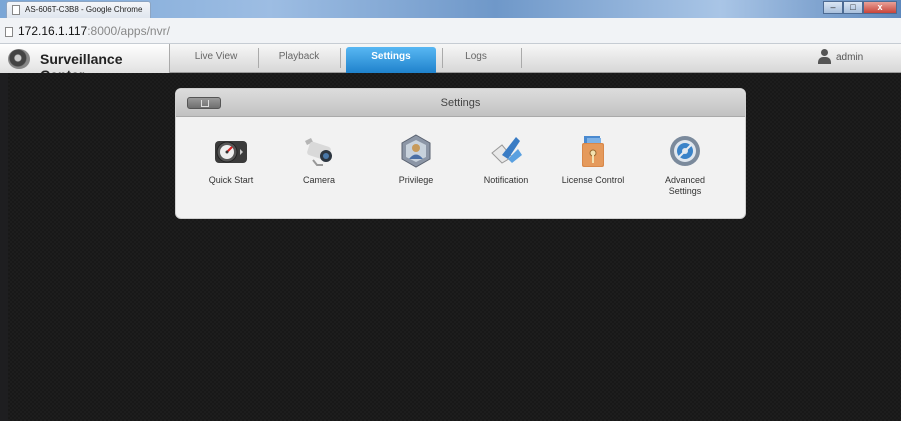 This screenshot has height=421, width=901. Describe the element at coordinates (450, 9) in the screenshot. I see `browser-title-bar: AS-606T-C3B8 - Google Chrome – □ x` at that location.